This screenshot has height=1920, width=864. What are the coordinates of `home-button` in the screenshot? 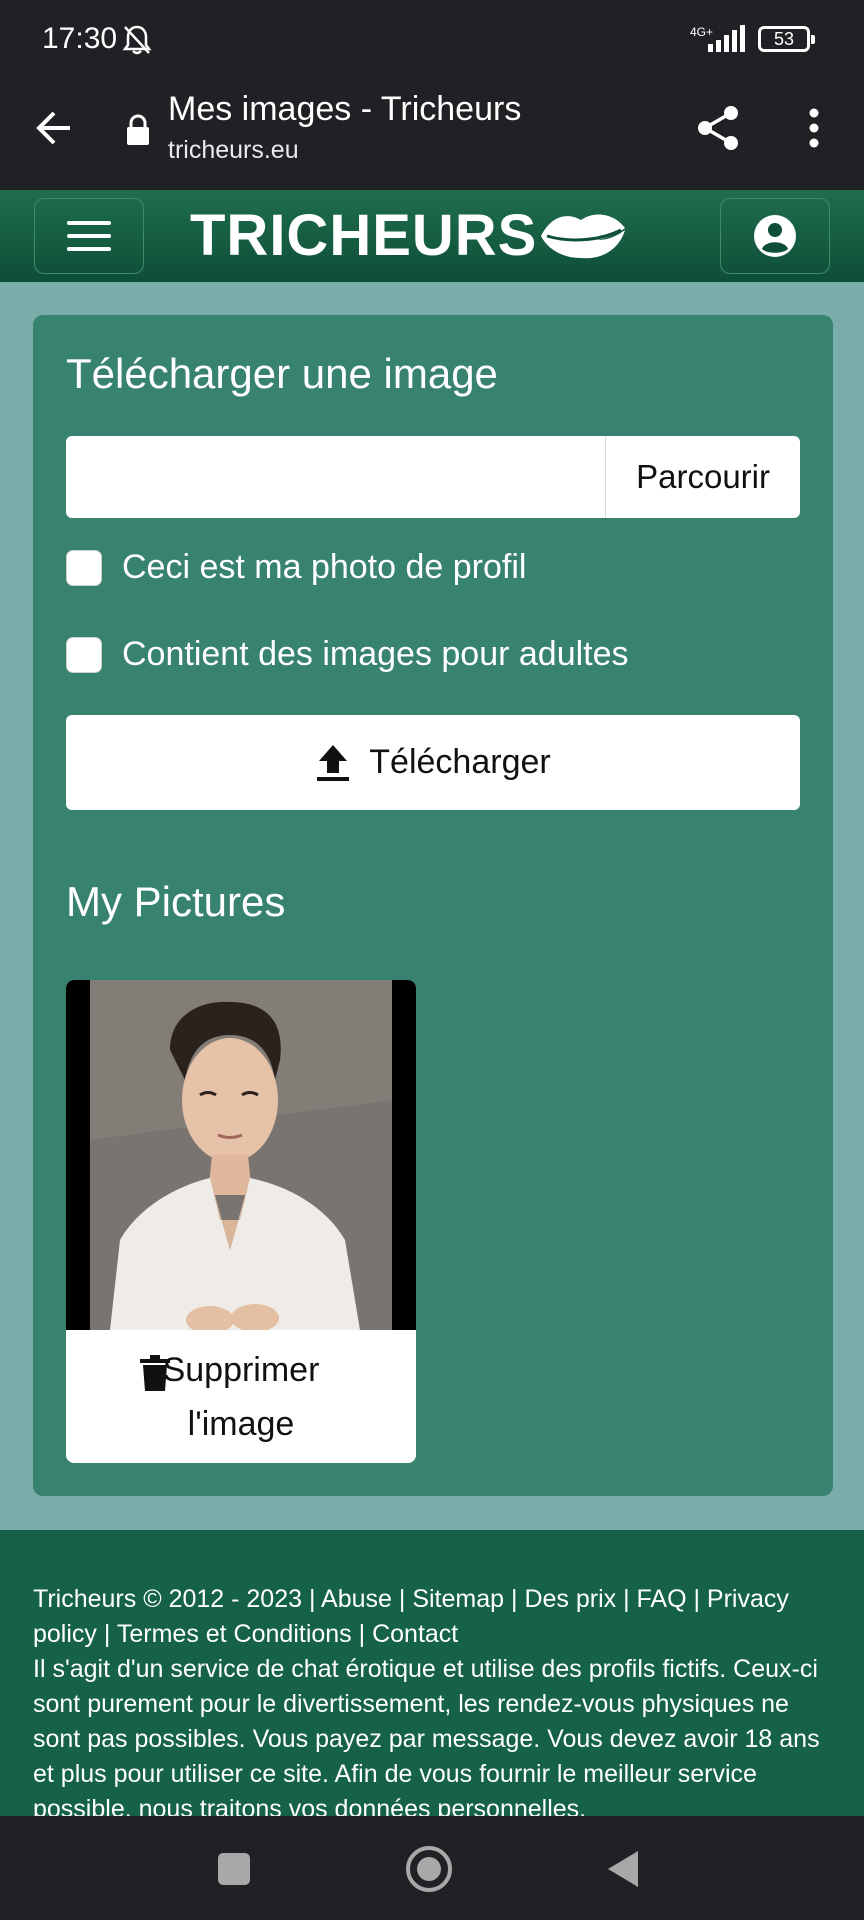 It's located at (429, 1869).